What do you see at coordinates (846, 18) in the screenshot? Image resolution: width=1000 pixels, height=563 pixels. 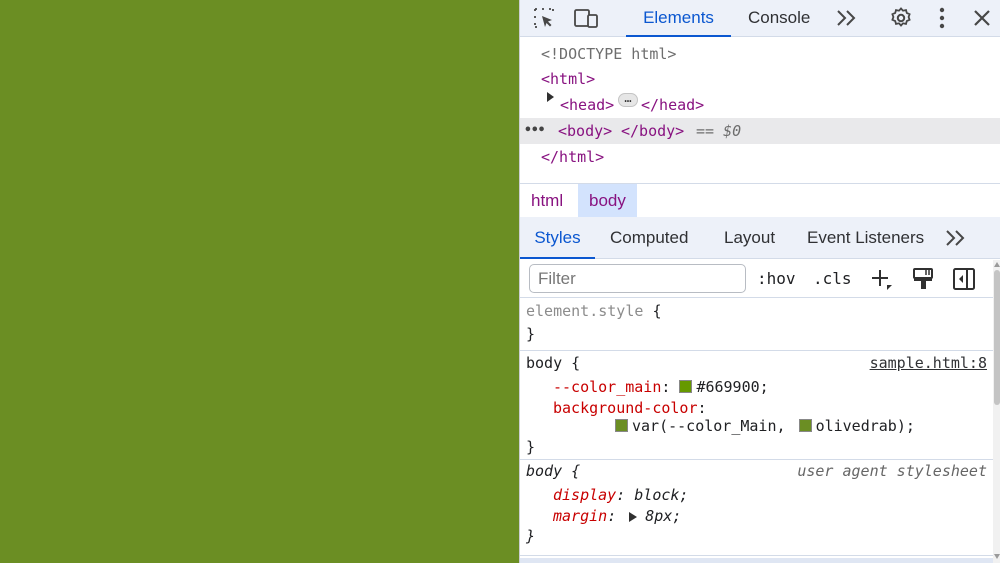 I see `more-tabs-icon` at bounding box center [846, 18].